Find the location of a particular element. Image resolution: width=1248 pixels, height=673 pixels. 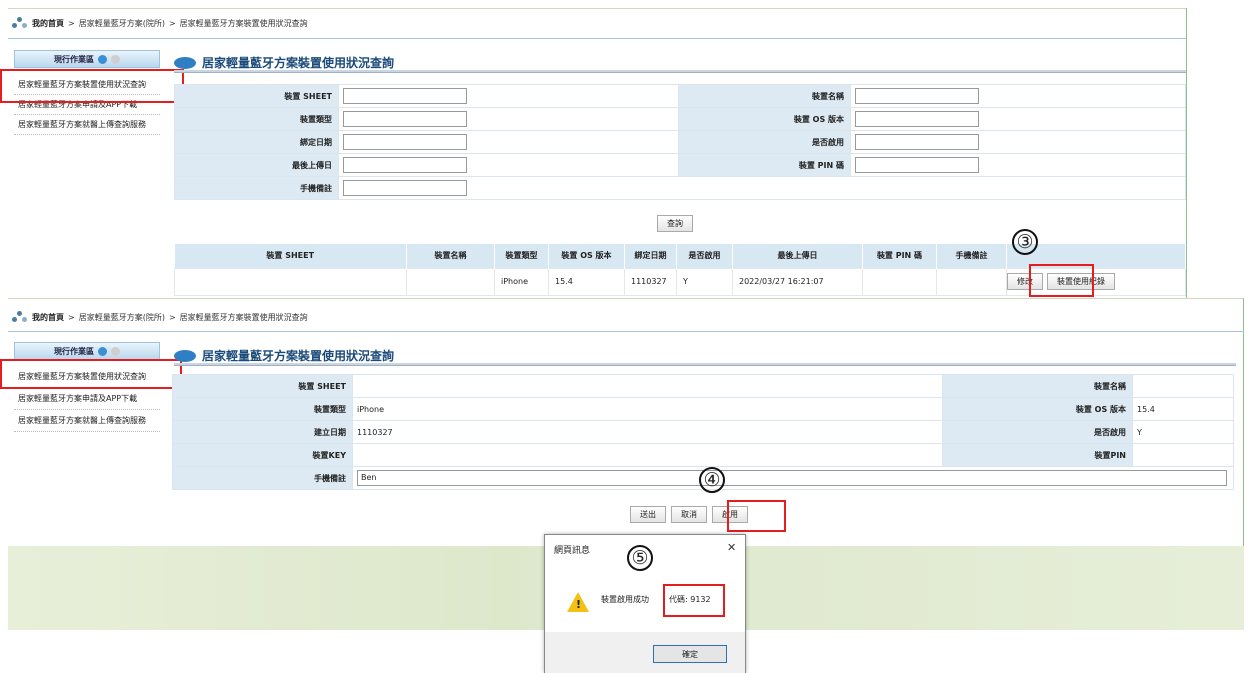

value-key is located at coordinates (647, 455).